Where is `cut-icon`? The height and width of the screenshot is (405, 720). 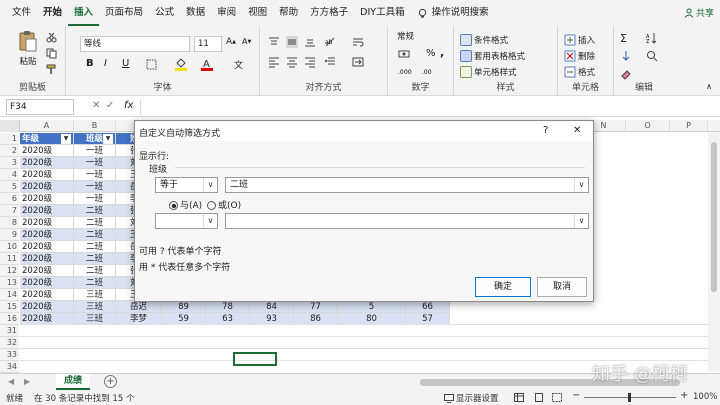
cut-icon is located at coordinates (51, 37).